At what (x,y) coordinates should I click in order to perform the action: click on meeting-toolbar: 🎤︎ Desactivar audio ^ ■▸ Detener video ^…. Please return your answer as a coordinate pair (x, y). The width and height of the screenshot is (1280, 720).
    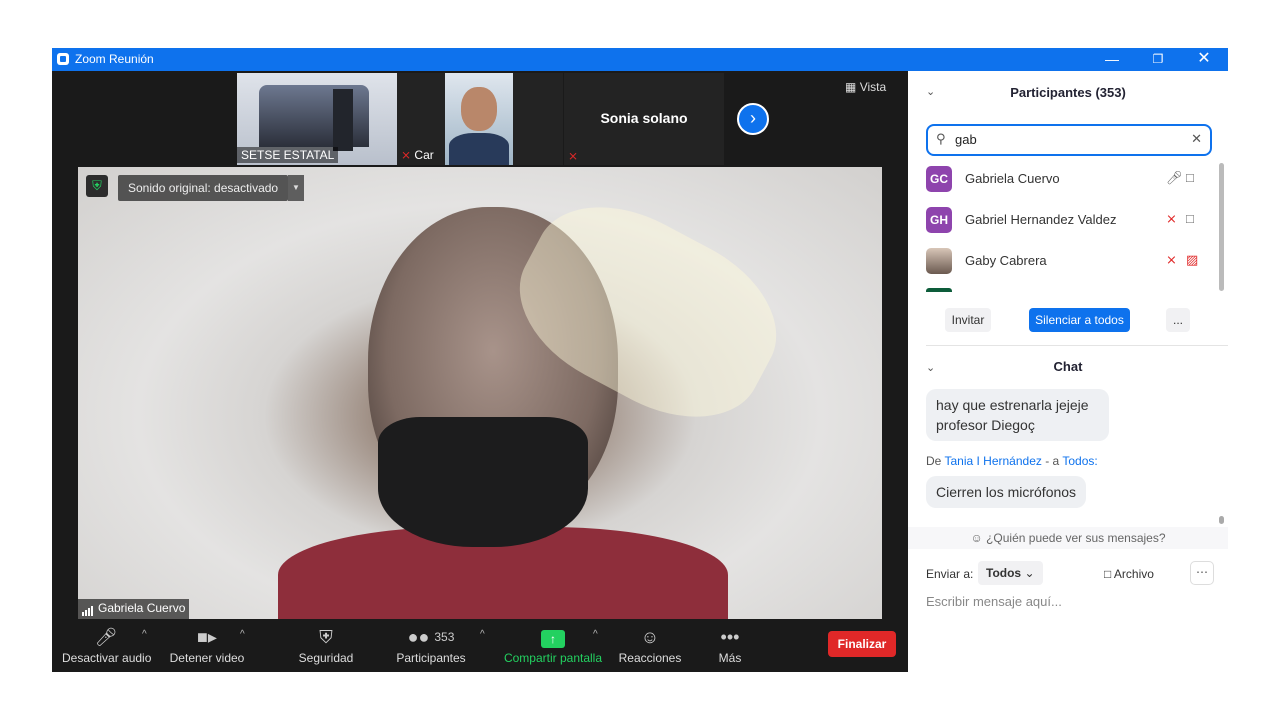
    Looking at the image, I should click on (480, 645).